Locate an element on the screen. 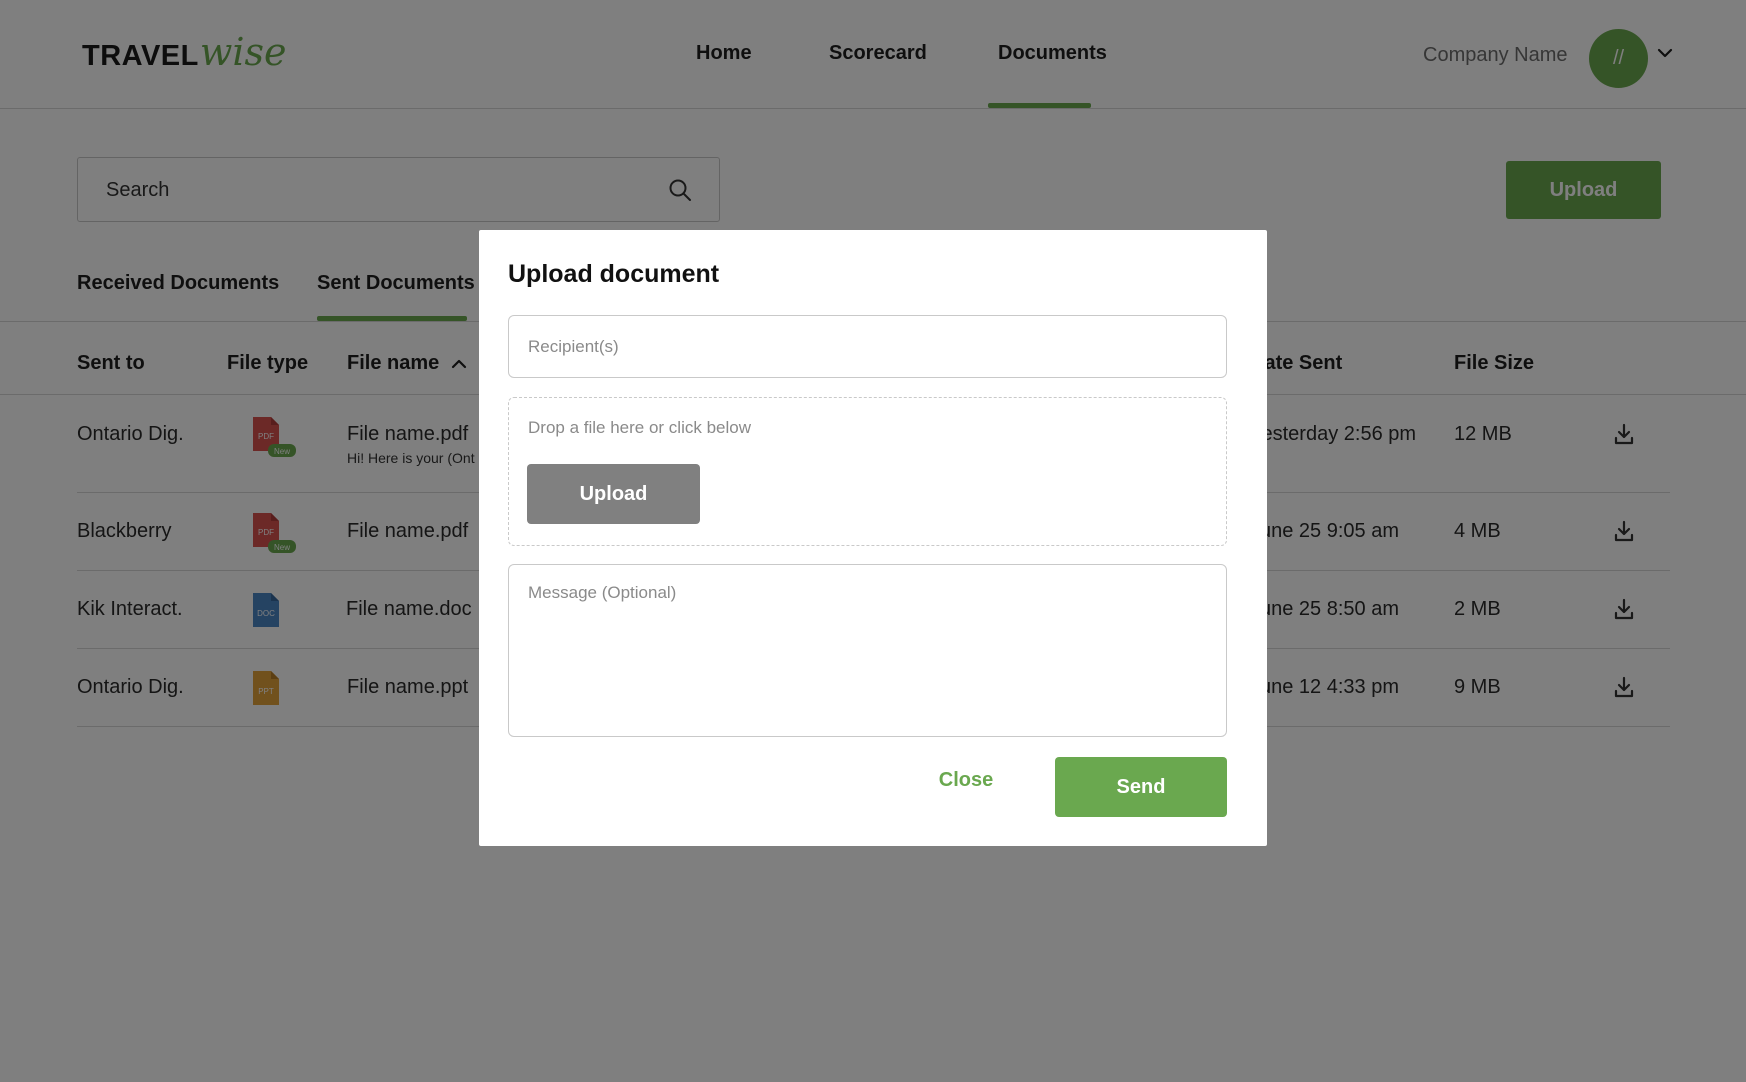 The height and width of the screenshot is (1082, 1746). modal-title: Upload document is located at coordinates (614, 274).